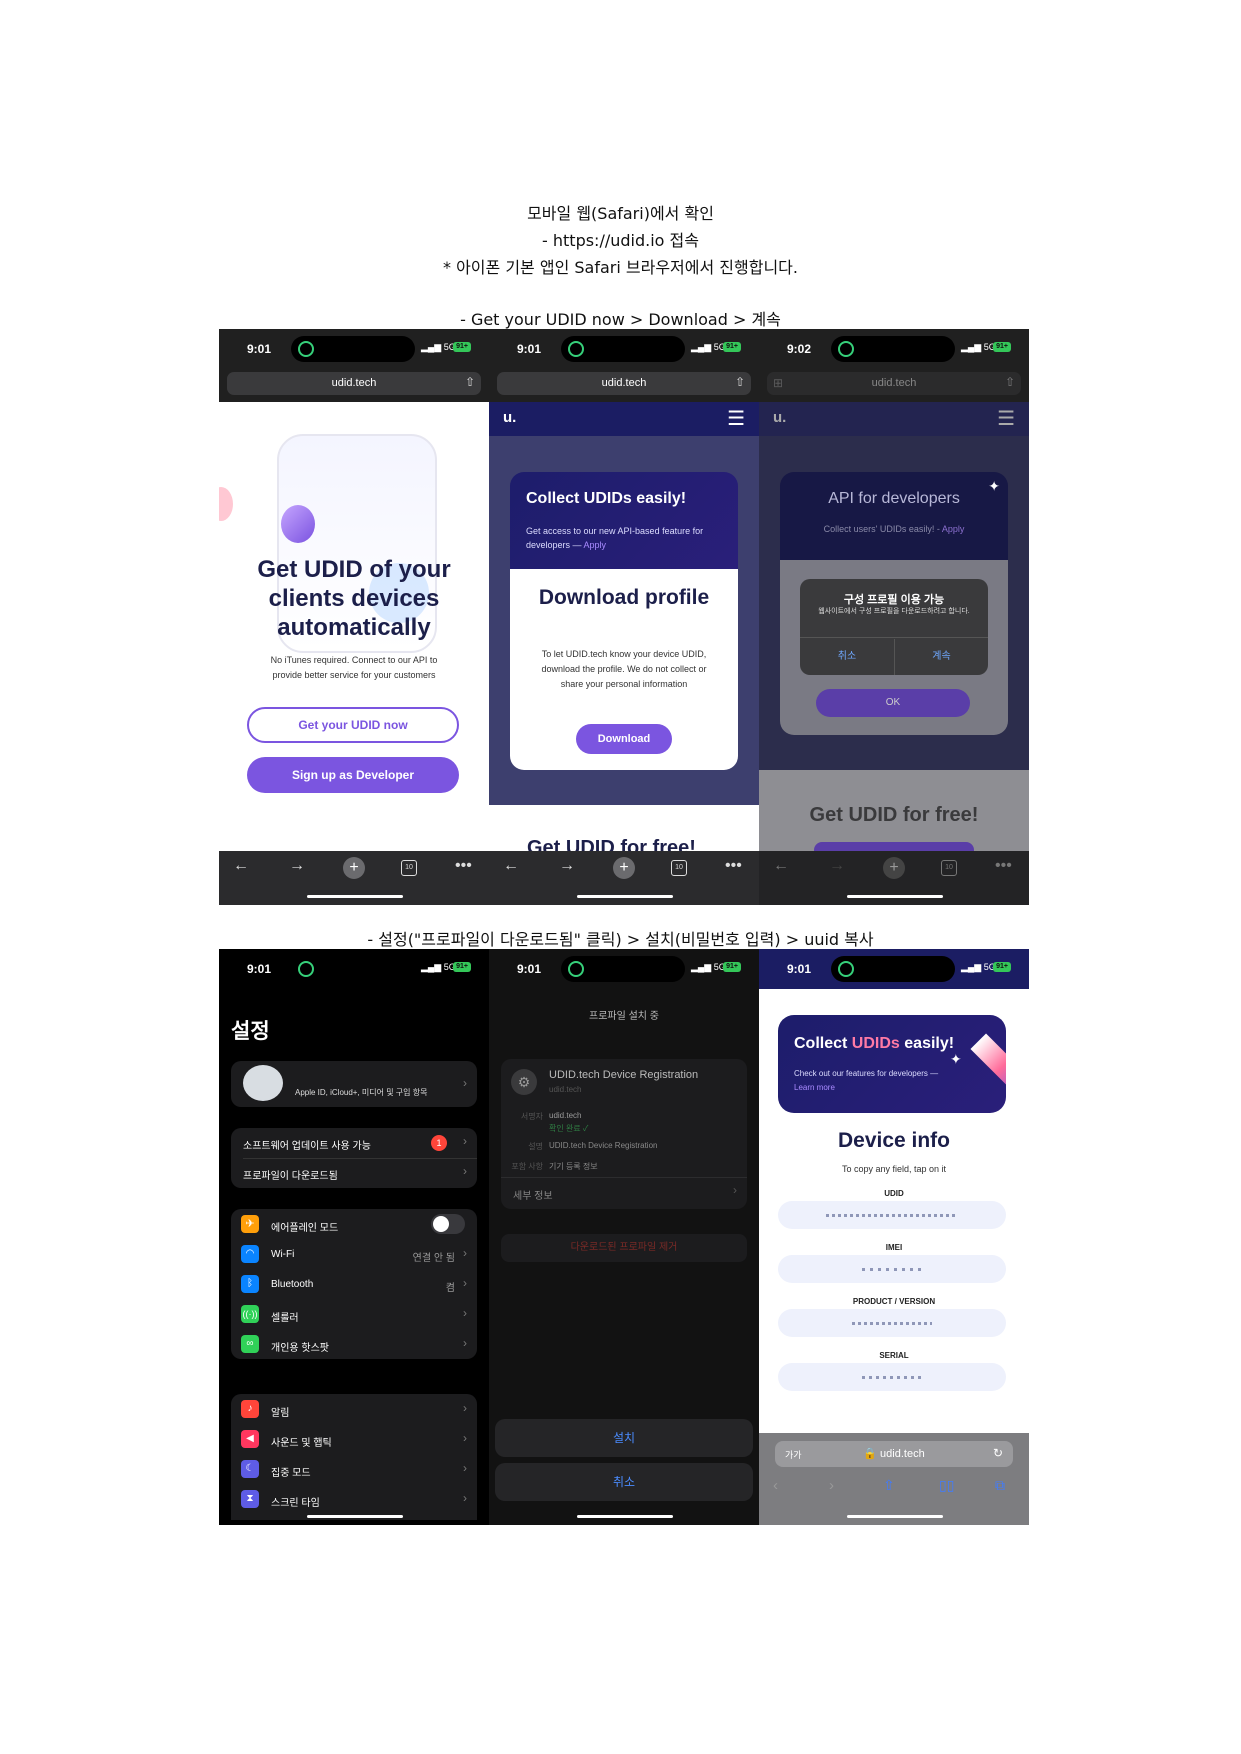 The image size is (1241, 1754). Describe the element at coordinates (250, 1254) in the screenshot. I see `wifi-icon: ◠` at that location.